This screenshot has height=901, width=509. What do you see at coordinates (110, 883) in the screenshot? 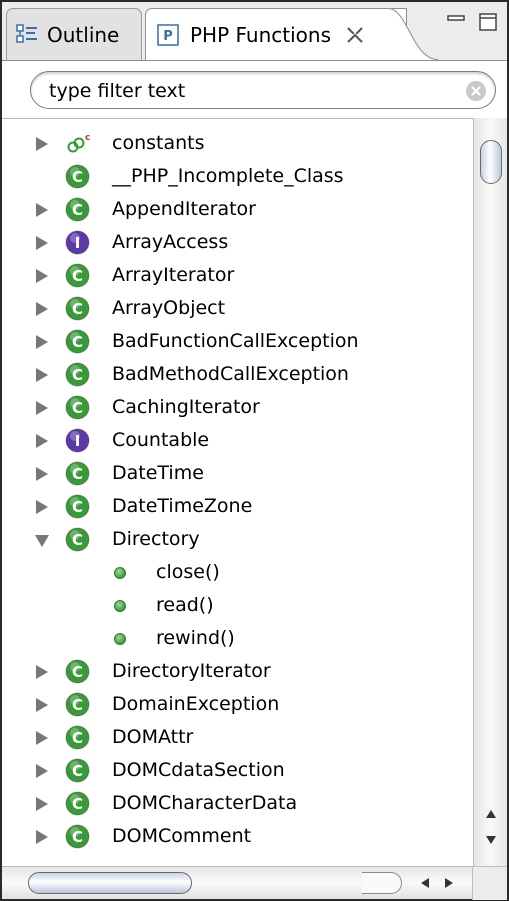
I see `horizontal-scroll-thumb` at bounding box center [110, 883].